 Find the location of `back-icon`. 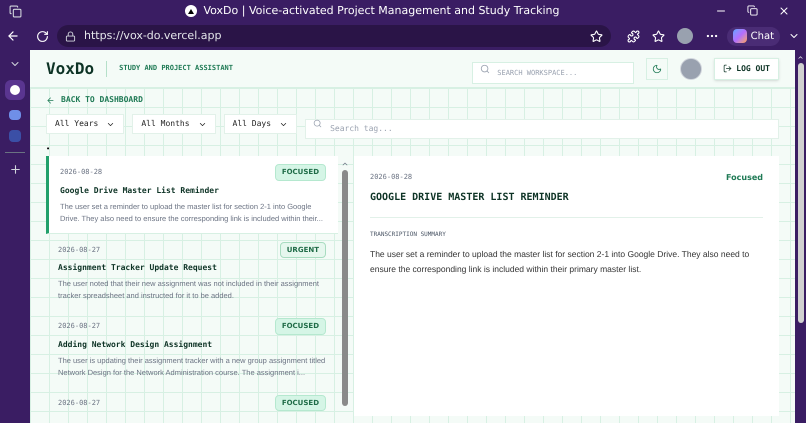

back-icon is located at coordinates (13, 36).